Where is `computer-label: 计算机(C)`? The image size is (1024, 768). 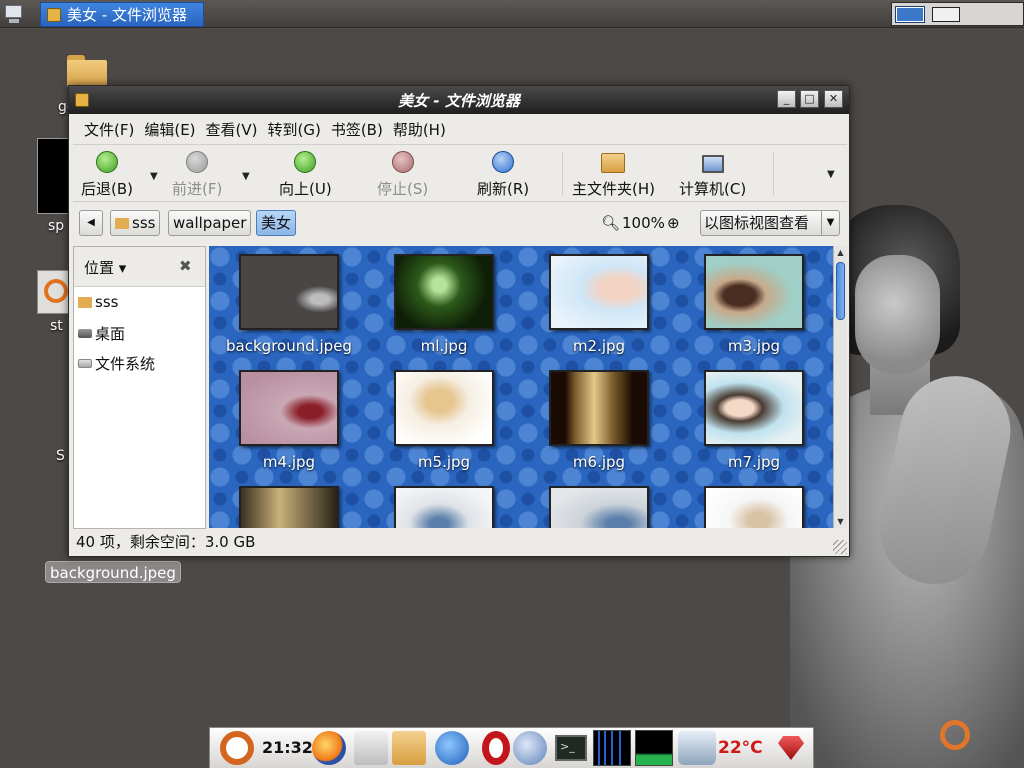 computer-label: 计算机(C) is located at coordinates (713, 189).